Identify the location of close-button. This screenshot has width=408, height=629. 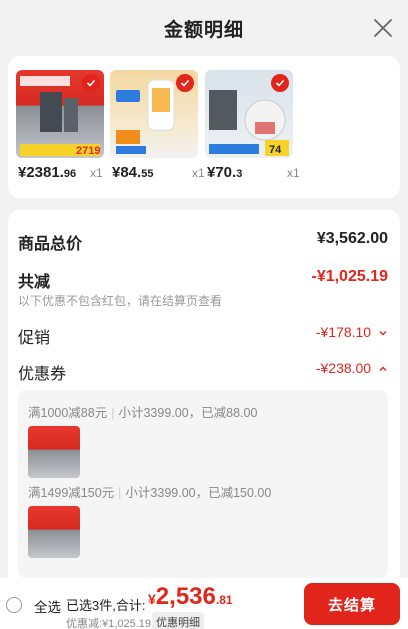
(383, 28).